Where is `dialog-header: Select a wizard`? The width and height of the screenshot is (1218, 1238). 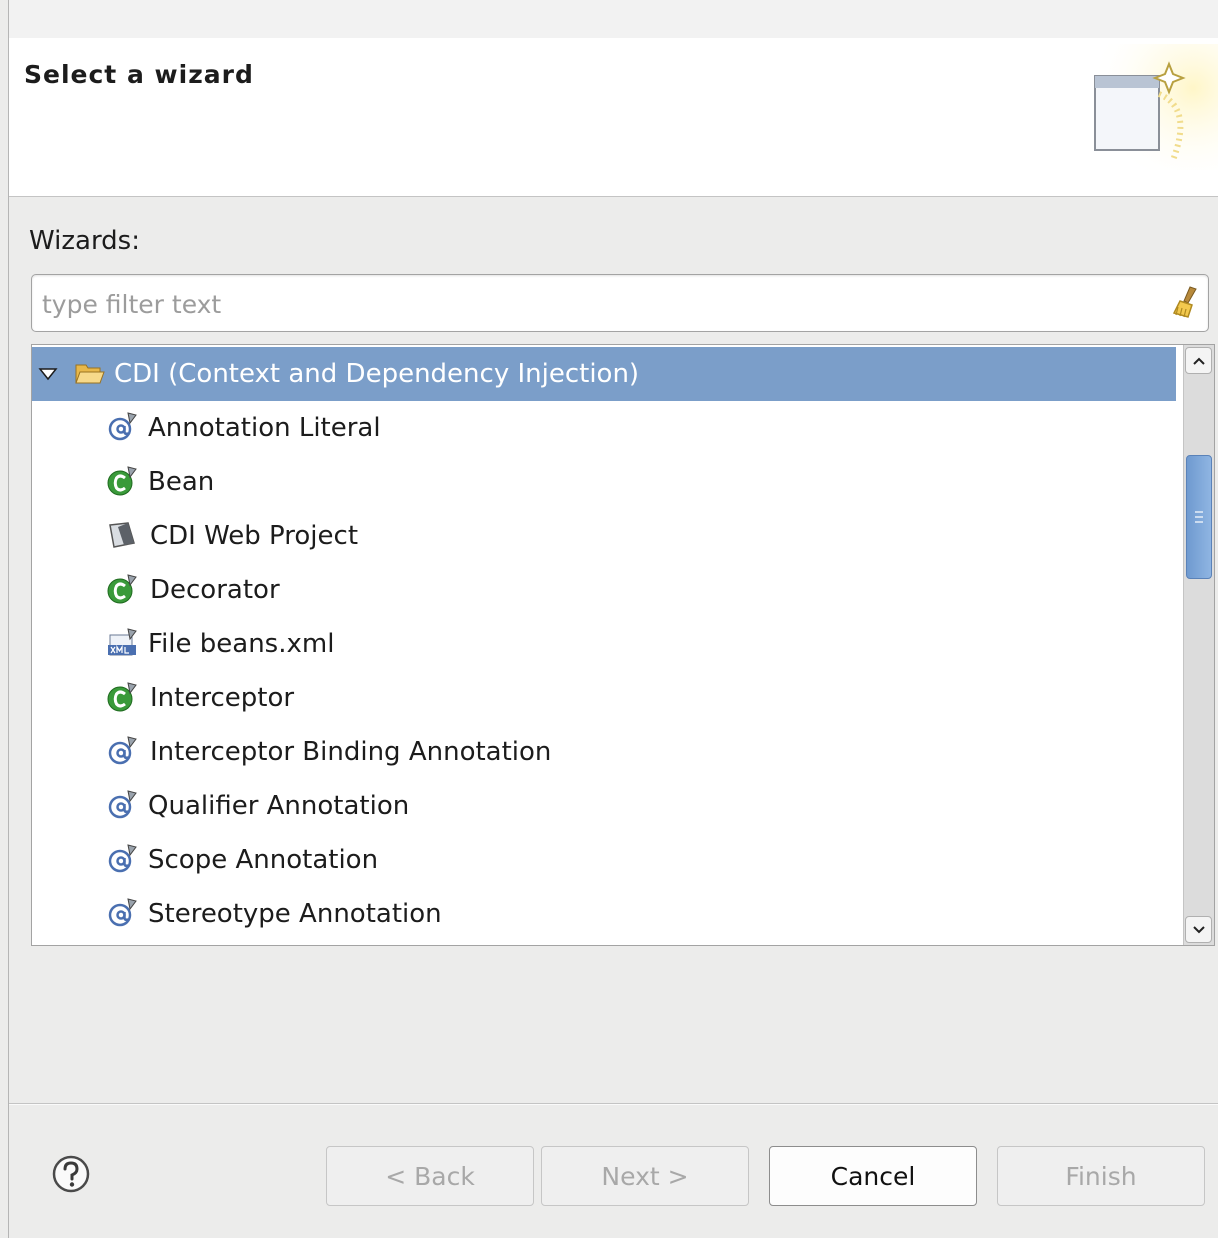 dialog-header: Select a wizard is located at coordinates (613, 117).